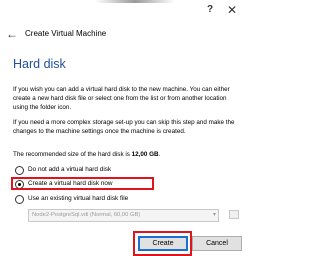 The width and height of the screenshot is (320, 256). What do you see at coordinates (70, 169) in the screenshot?
I see `radio-label: Do not add a virtual hard disk` at bounding box center [70, 169].